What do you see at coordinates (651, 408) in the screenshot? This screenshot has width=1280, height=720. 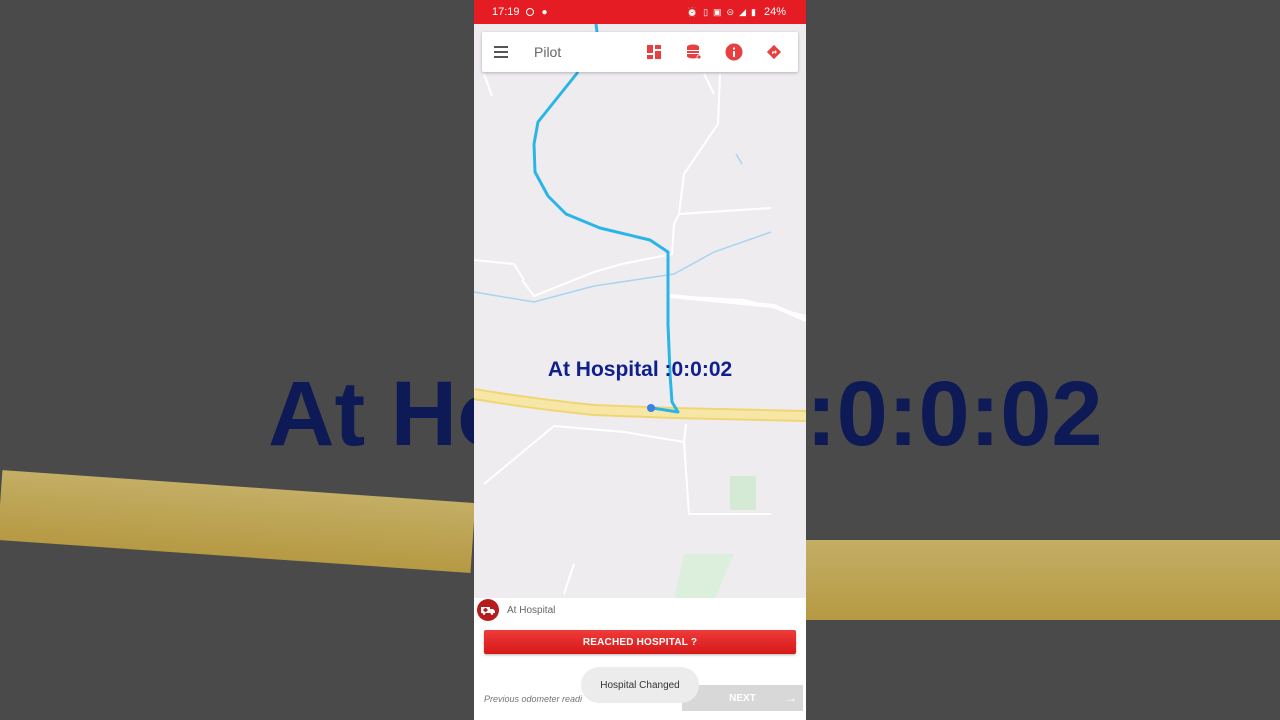 I see `current-location-dot` at bounding box center [651, 408].